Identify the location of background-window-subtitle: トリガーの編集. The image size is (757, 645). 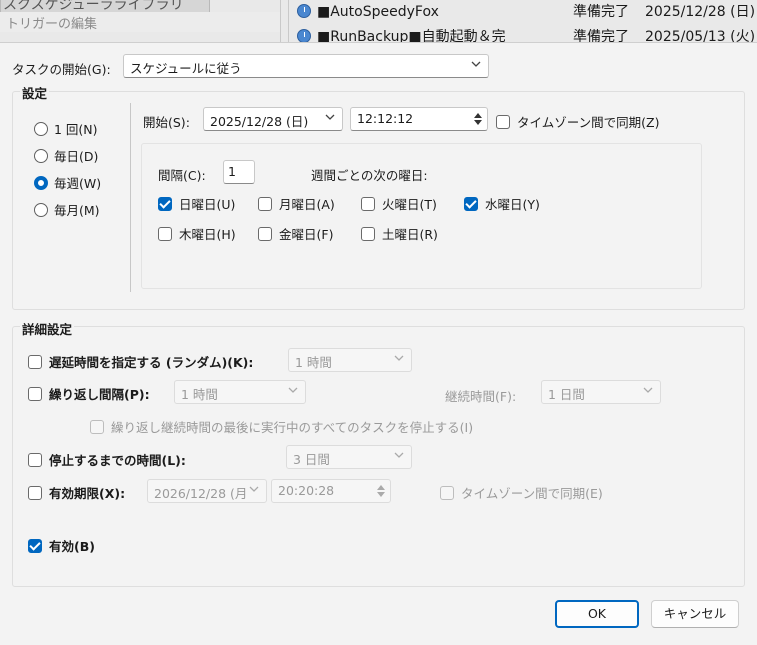
(140, 22).